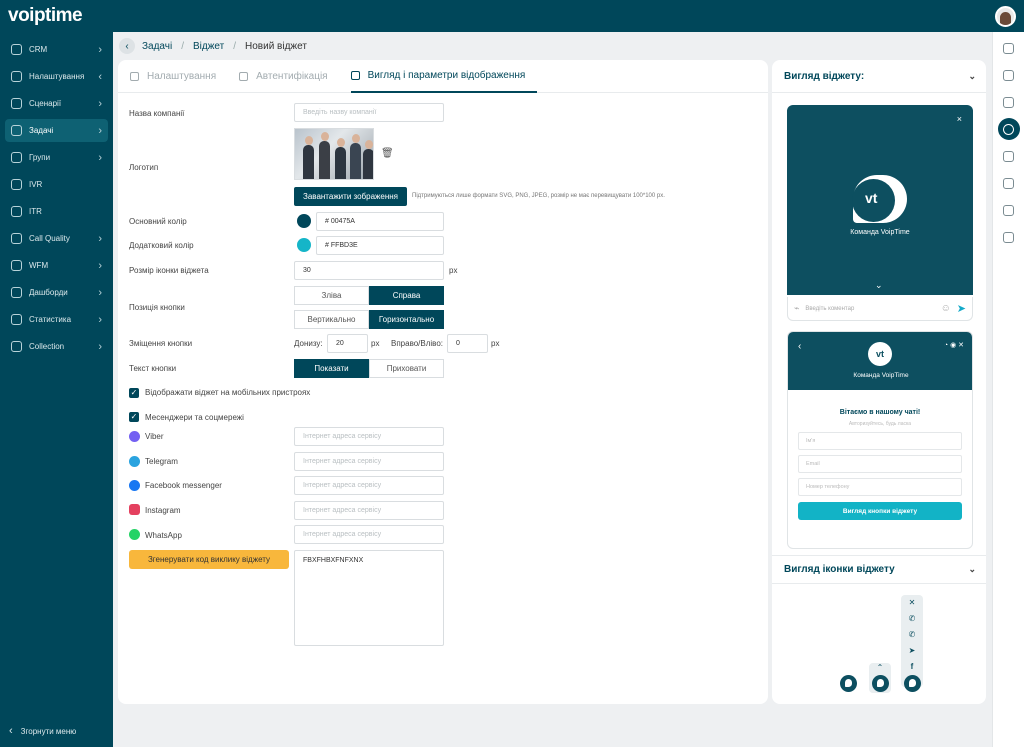 Image resolution: width=1024 pixels, height=747 pixels. I want to click on mobile-checkbox: ✓, so click(134, 393).